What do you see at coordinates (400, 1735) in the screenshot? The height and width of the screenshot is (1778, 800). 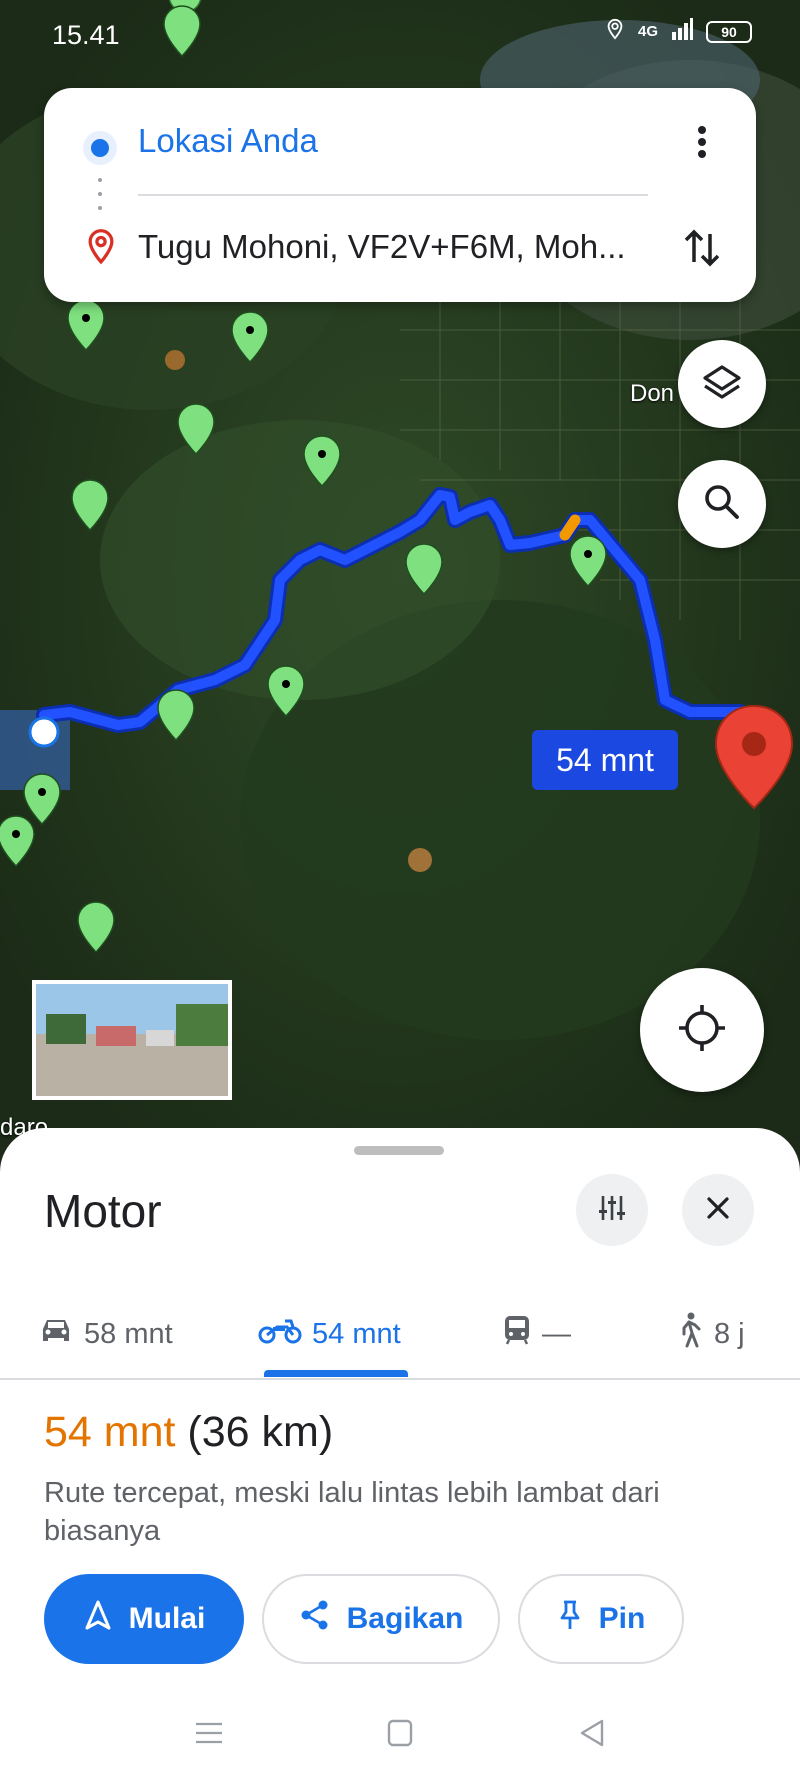 I see `home-icon` at bounding box center [400, 1735].